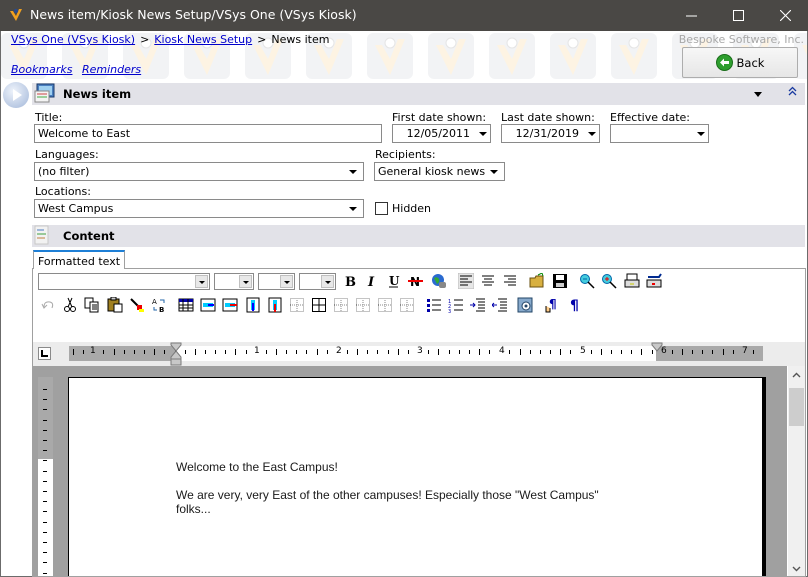  Describe the element at coordinates (560, 281) in the screenshot. I see `save-button` at that location.